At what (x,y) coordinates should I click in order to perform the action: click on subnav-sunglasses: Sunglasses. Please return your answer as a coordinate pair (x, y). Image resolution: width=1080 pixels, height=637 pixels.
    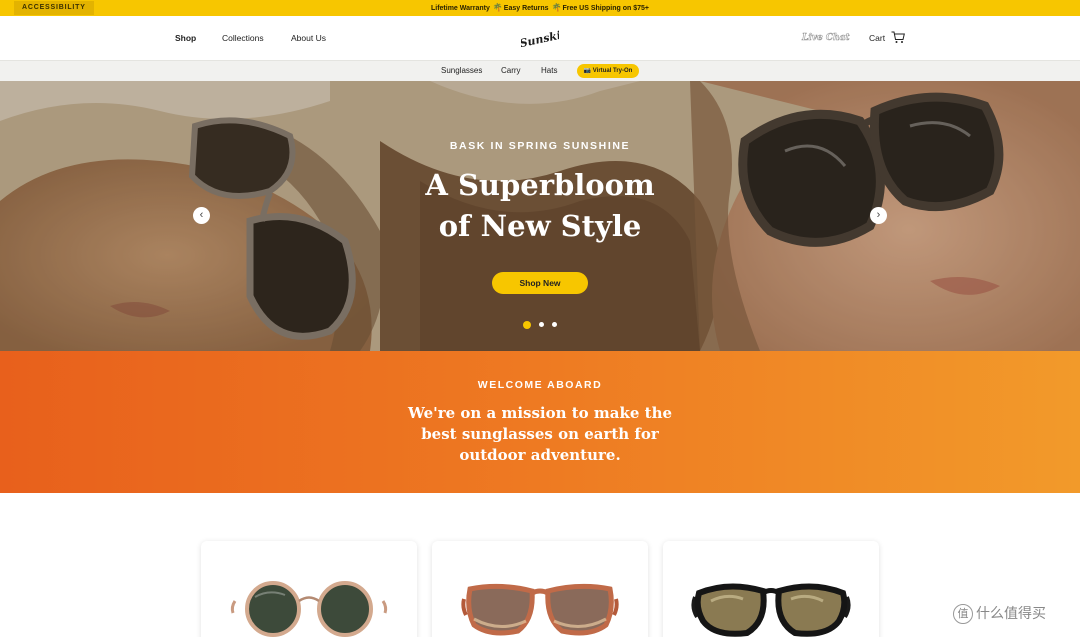
    Looking at the image, I should click on (461, 71).